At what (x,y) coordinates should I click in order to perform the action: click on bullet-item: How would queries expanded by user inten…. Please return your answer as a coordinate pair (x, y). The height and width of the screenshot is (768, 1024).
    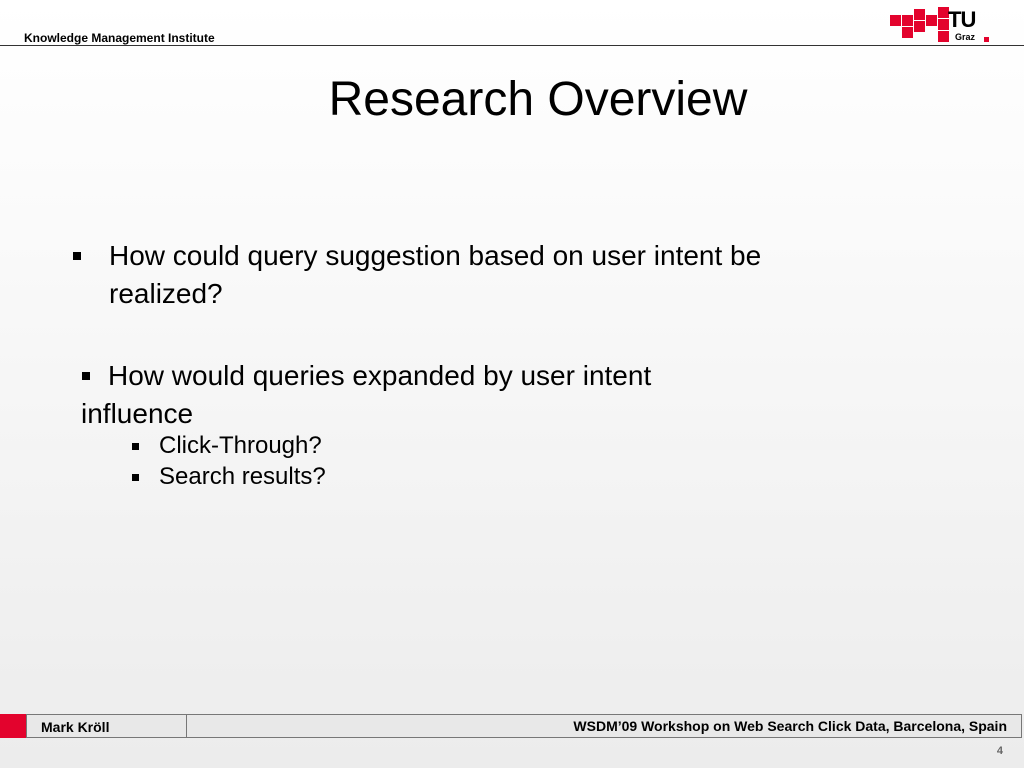
    Looking at the image, I should click on (414, 395).